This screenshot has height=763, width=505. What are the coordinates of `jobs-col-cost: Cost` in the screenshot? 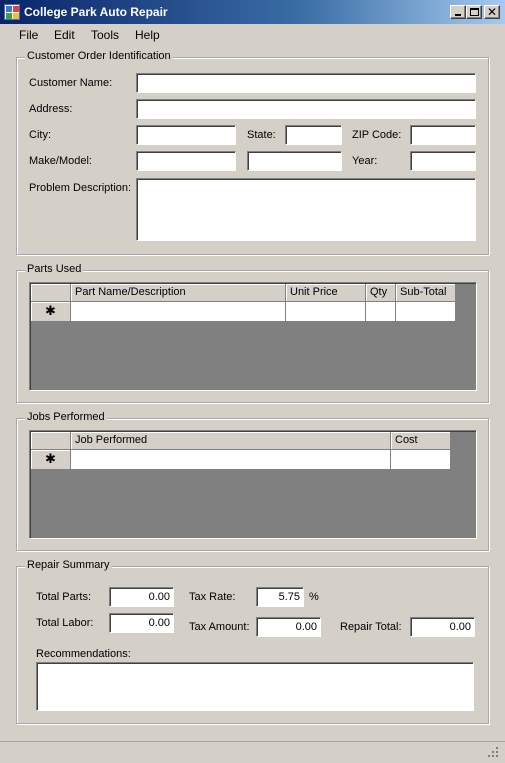 It's located at (421, 441).